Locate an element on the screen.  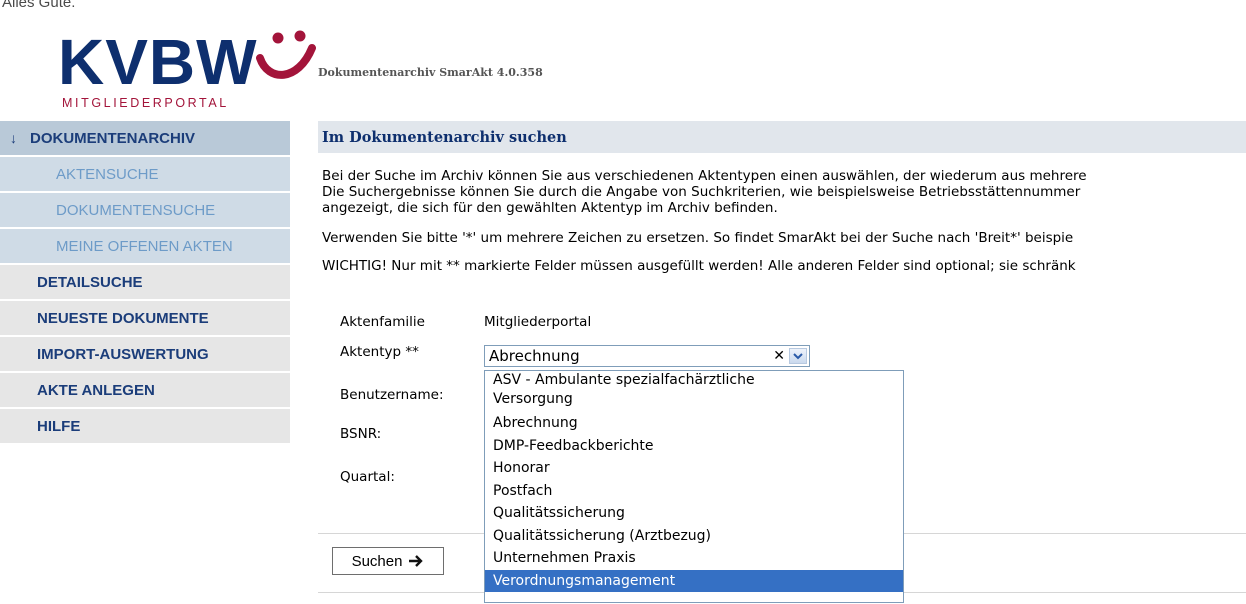
search-button-label: Suchen is located at coordinates (377, 561).